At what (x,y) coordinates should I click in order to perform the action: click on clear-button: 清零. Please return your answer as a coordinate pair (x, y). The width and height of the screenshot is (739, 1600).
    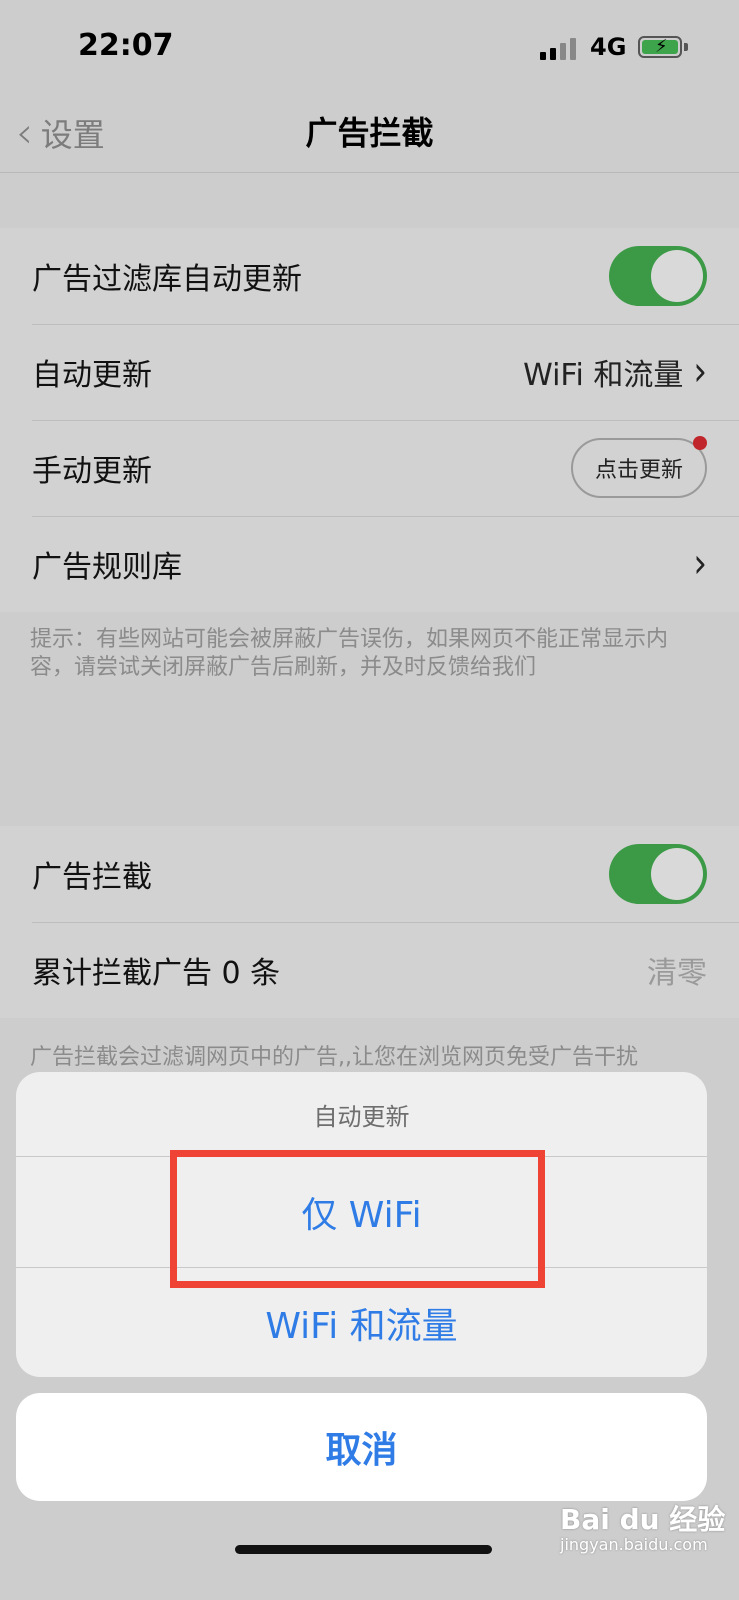
    Looking at the image, I should click on (677, 970).